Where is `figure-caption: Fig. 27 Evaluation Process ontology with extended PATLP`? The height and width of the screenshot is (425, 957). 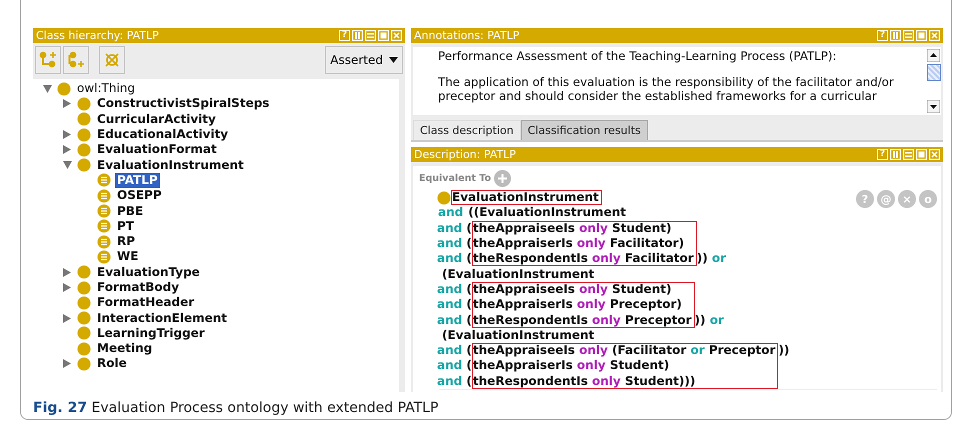
figure-caption: Fig. 27 Evaluation Process ontology with extended PATLP is located at coordinates (236, 408).